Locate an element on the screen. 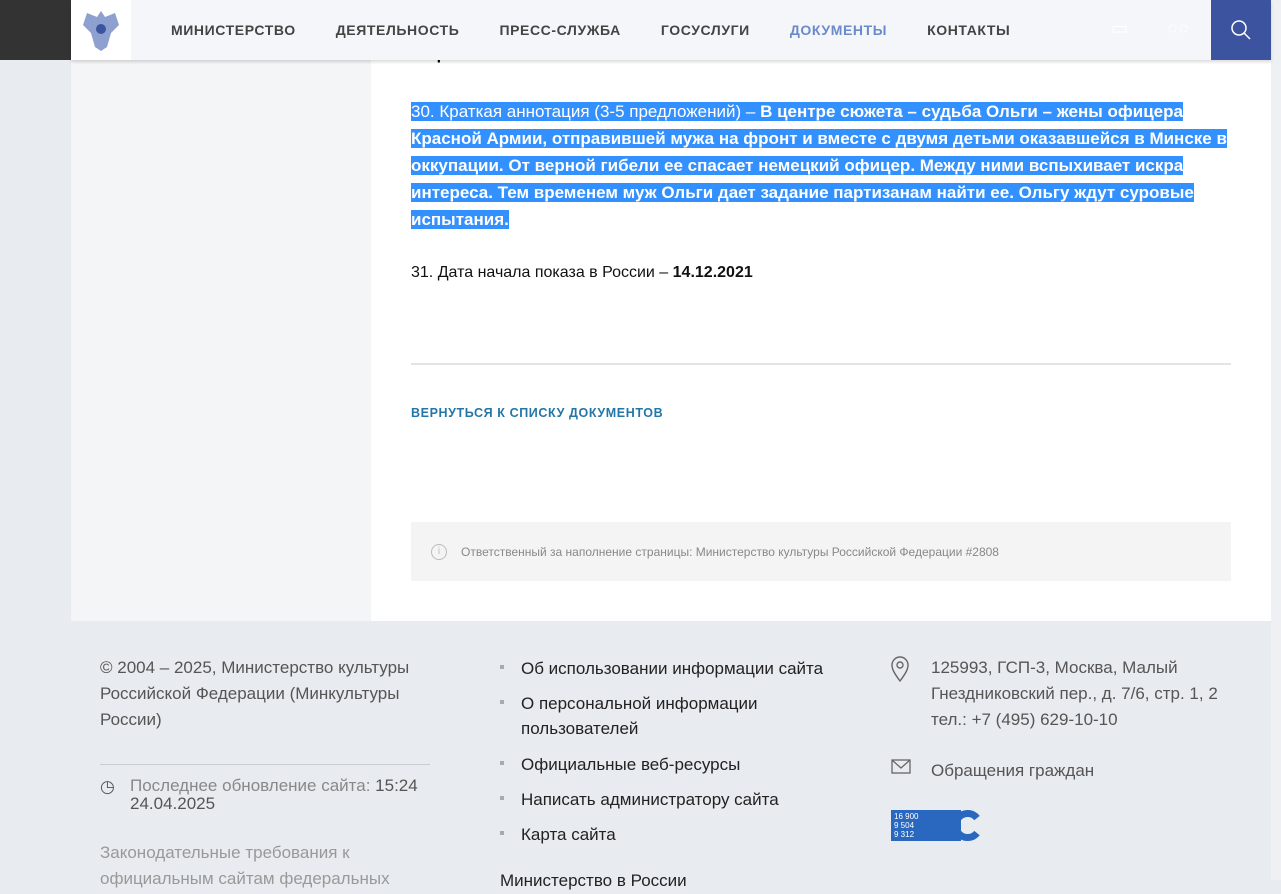 Image resolution: width=1281 pixels, height=894 pixels. footer-link-cut: Министерство в России is located at coordinates (593, 881).